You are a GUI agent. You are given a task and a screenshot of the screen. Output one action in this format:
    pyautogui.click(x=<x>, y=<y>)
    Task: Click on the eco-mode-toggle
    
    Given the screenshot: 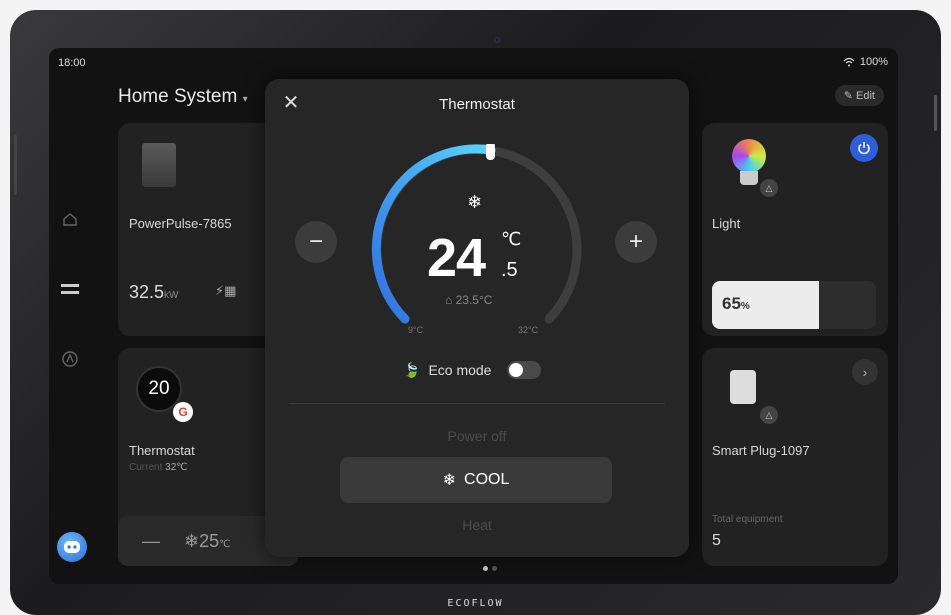 What is the action you would take?
    pyautogui.click(x=524, y=370)
    